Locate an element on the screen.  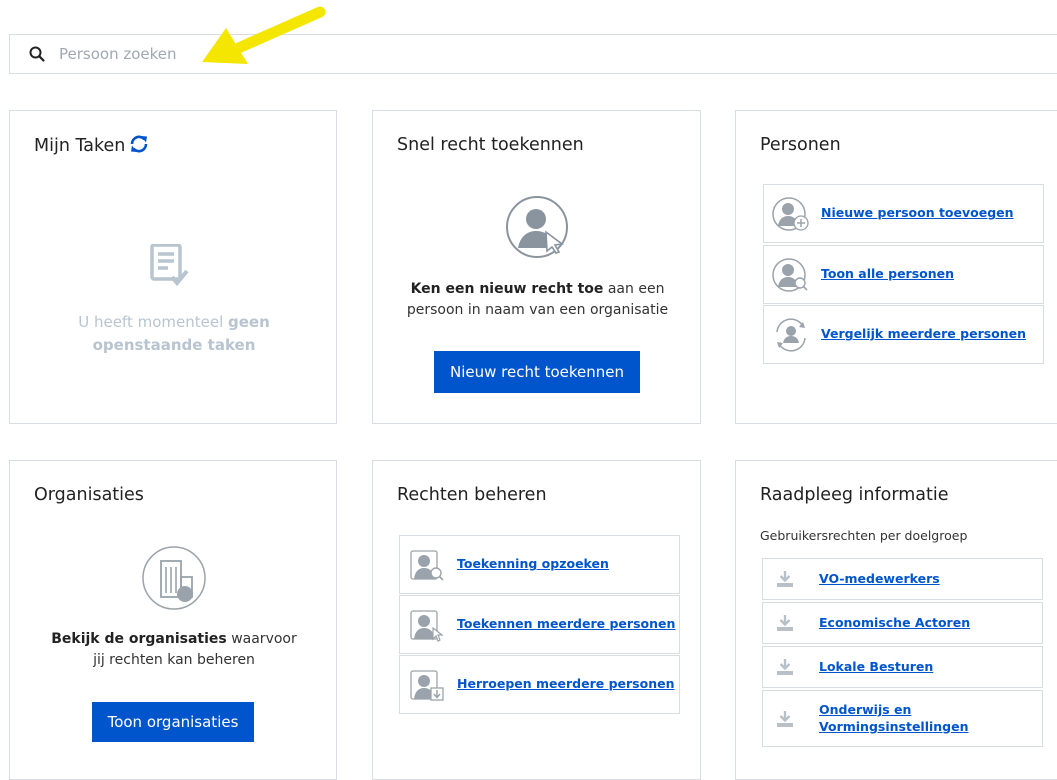
organisations-title: Organisaties is located at coordinates (89, 495).